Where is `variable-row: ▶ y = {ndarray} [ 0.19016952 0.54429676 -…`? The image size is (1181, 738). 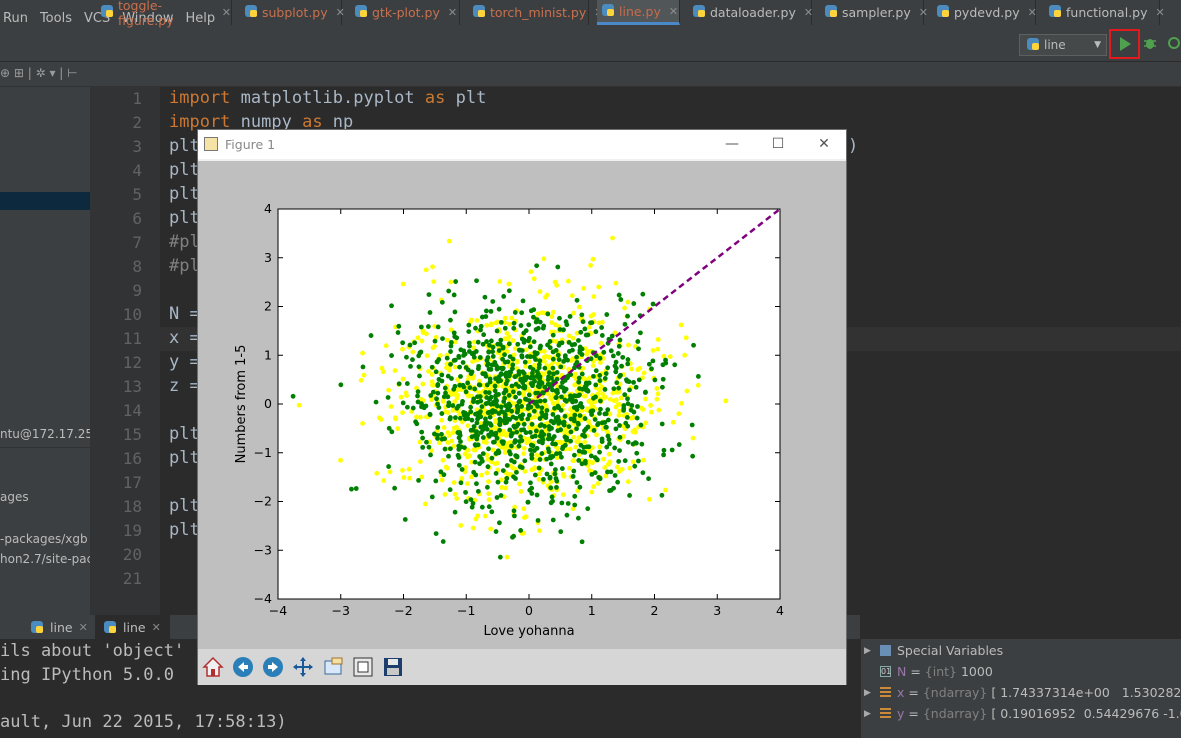
variable-row: ▶ y = {ndarray} [ 0.19016952 0.54429676 -… is located at coordinates (1022, 713).